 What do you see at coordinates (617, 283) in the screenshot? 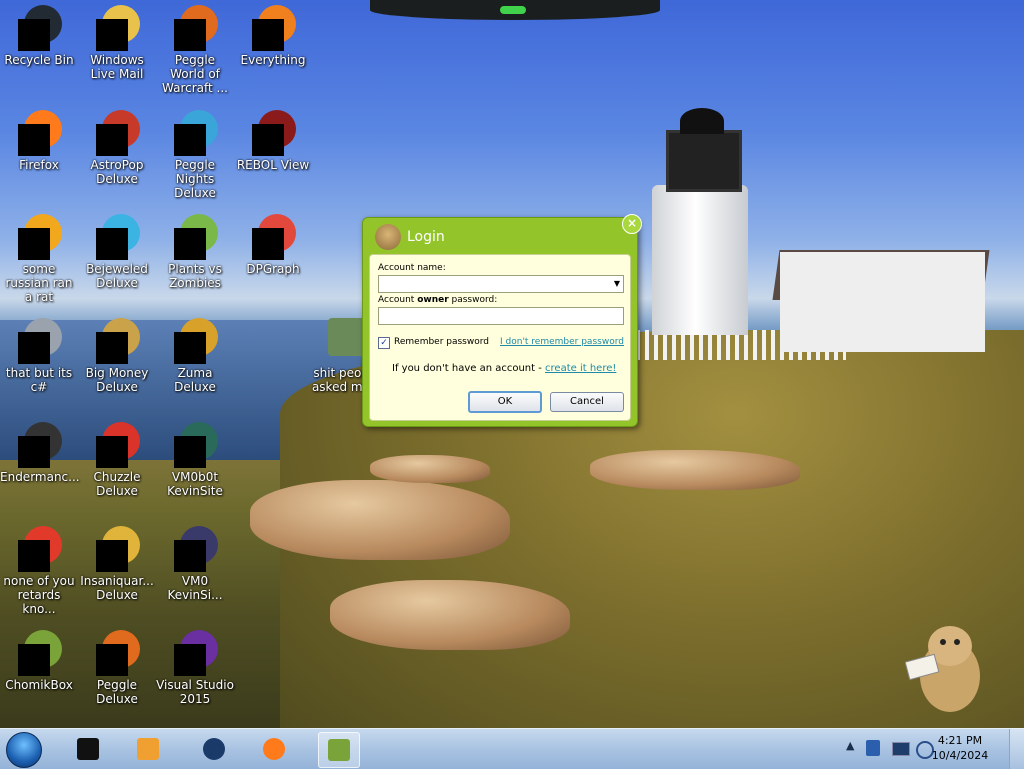
I see `dropdown-arrow-icon: ▼` at bounding box center [617, 283].